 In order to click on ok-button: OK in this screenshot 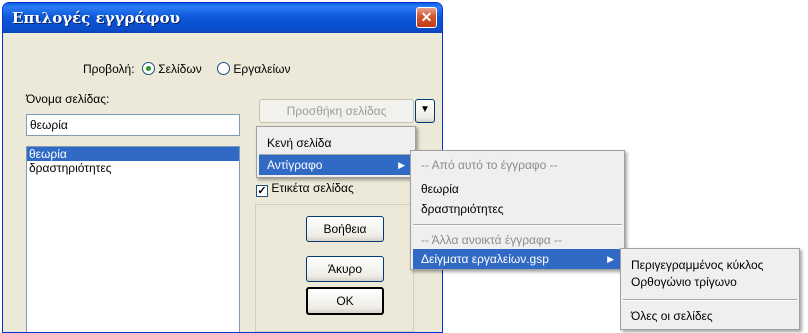, I will do `click(345, 301)`.